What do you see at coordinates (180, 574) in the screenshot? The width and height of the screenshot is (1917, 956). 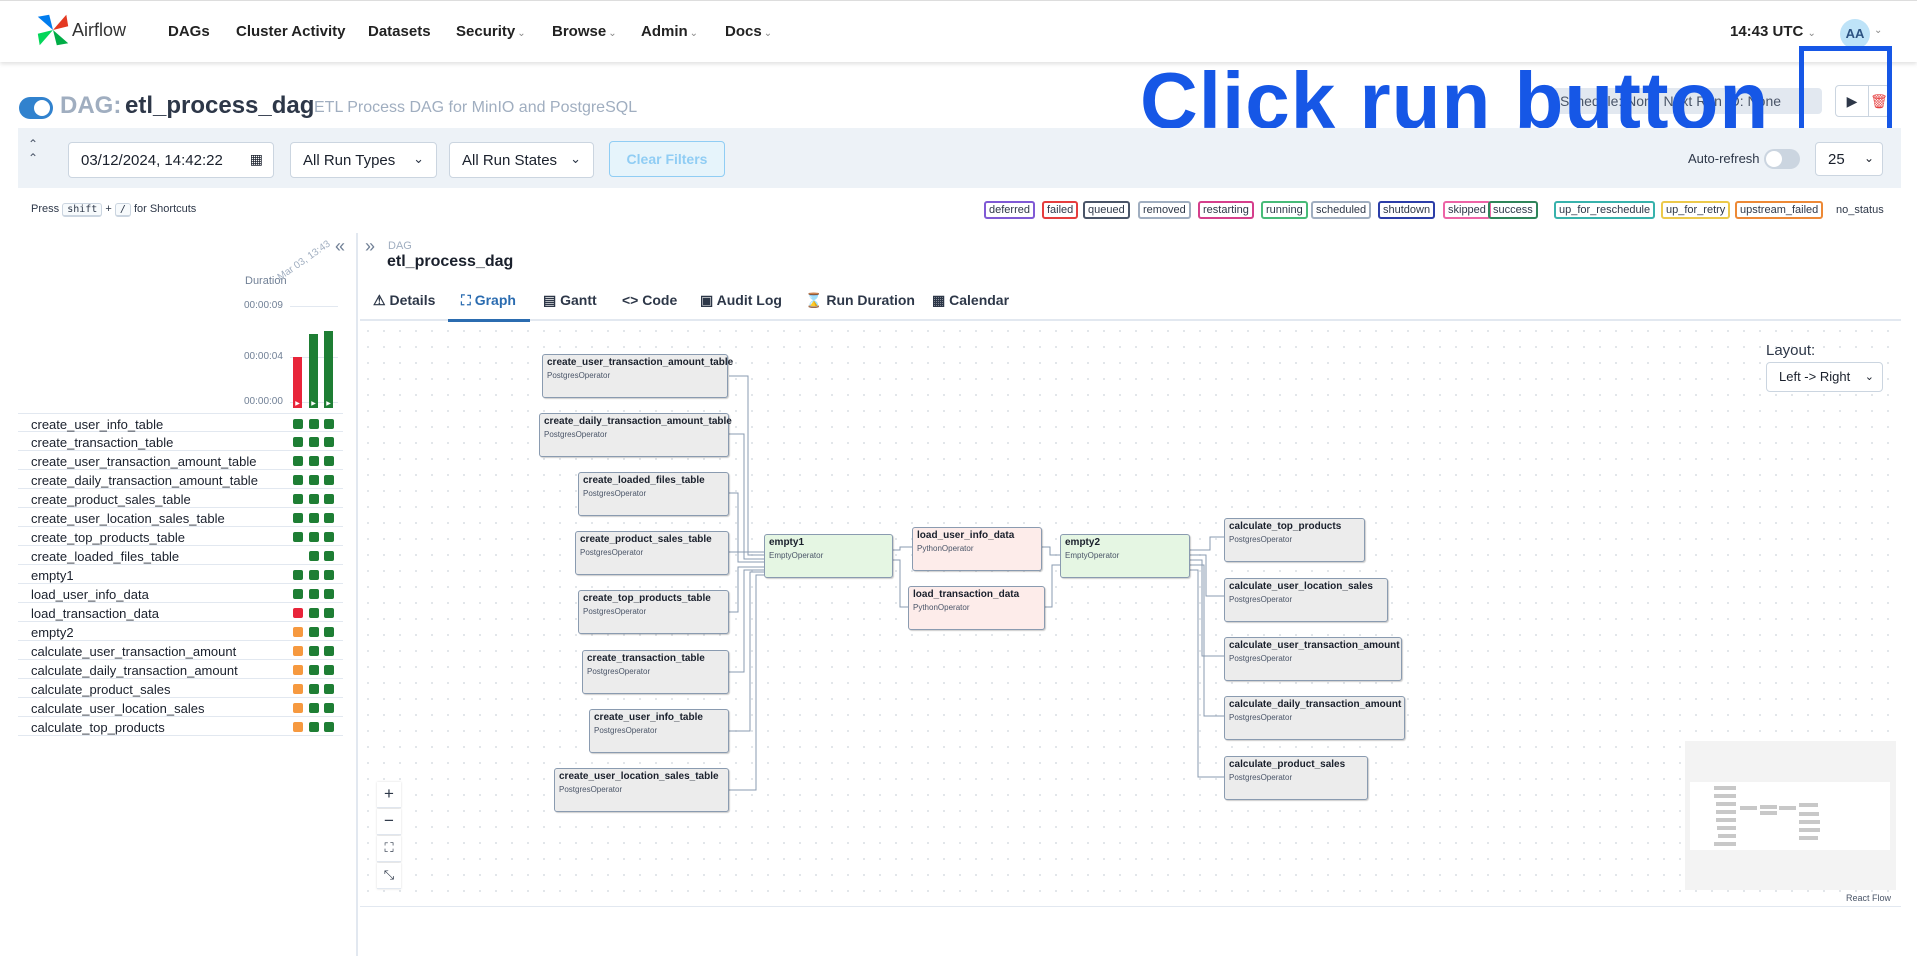 I see `task-row: empty1` at bounding box center [180, 574].